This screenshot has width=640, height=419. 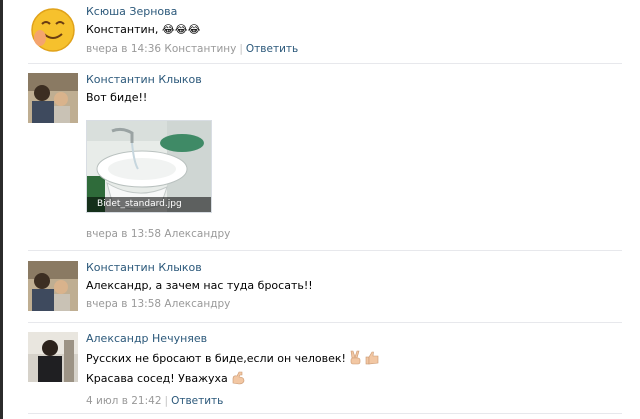 What do you see at coordinates (143, 29) in the screenshot?
I see `comment-text-line: Константин, 😂😂😂` at bounding box center [143, 29].